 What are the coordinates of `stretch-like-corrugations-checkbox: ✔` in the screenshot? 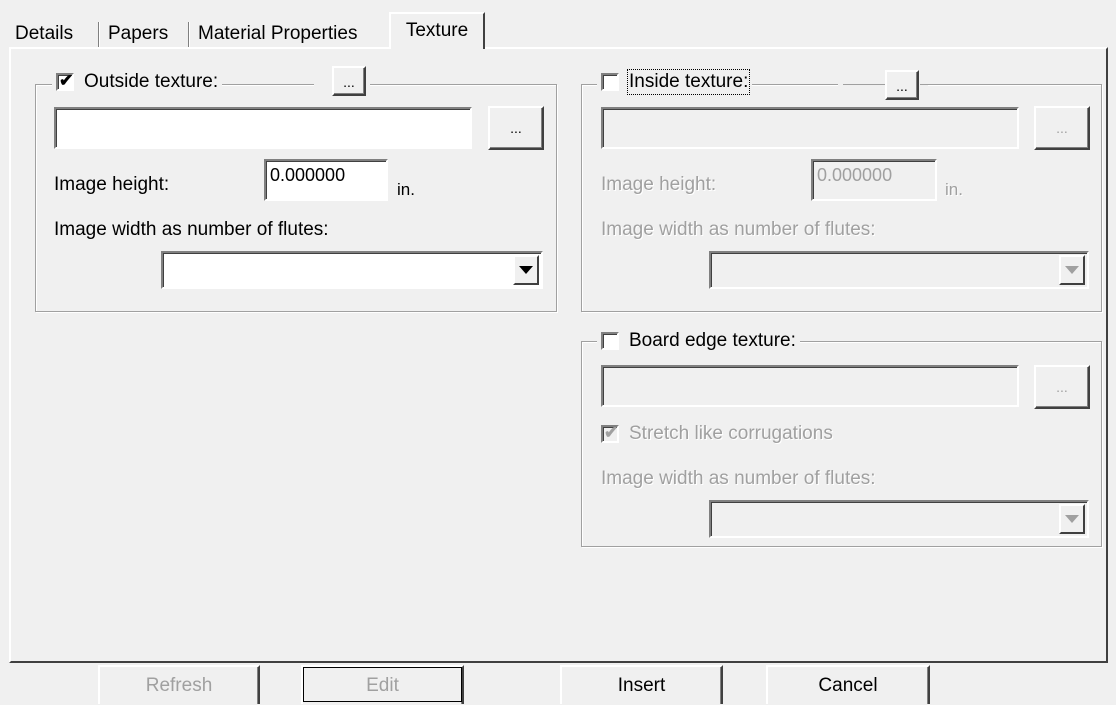 It's located at (610, 433).